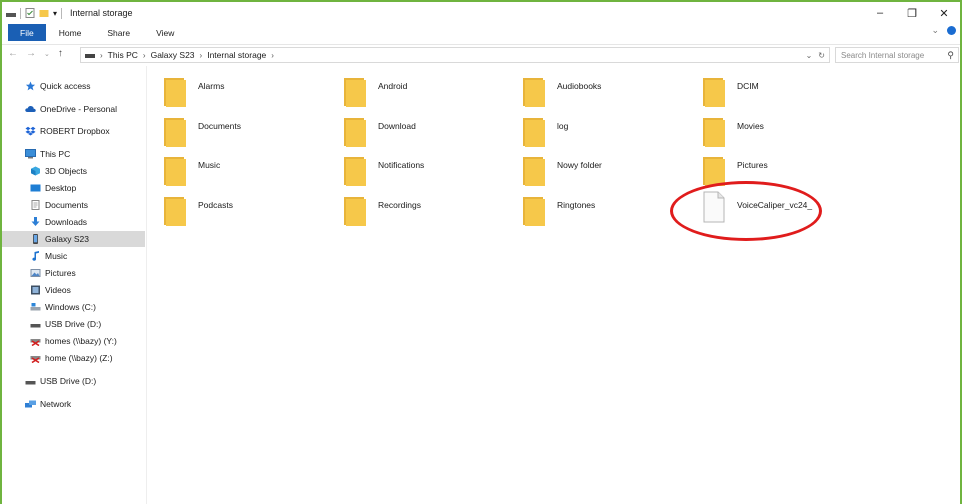  Describe the element at coordinates (27, 32) in the screenshot. I see `tab-file: File` at that location.